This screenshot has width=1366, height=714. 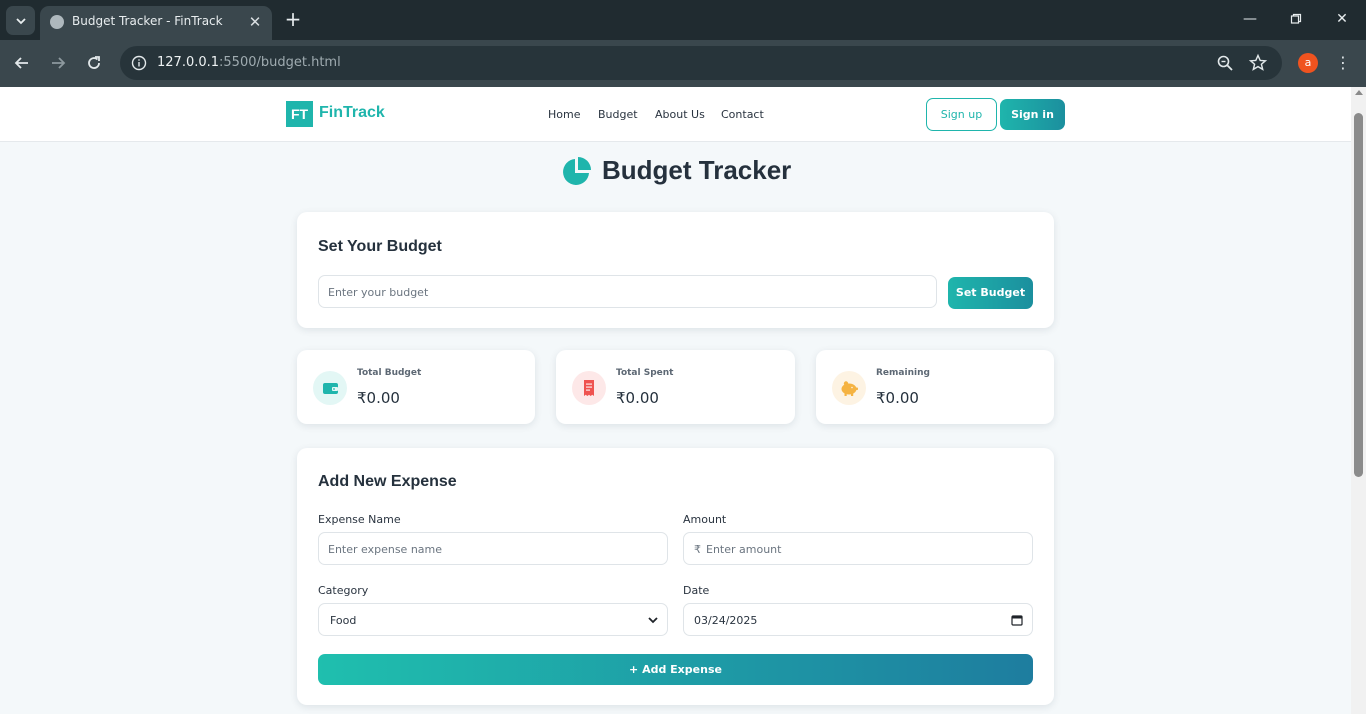 What do you see at coordinates (293, 19) in the screenshot?
I see `new-tab-button: +` at bounding box center [293, 19].